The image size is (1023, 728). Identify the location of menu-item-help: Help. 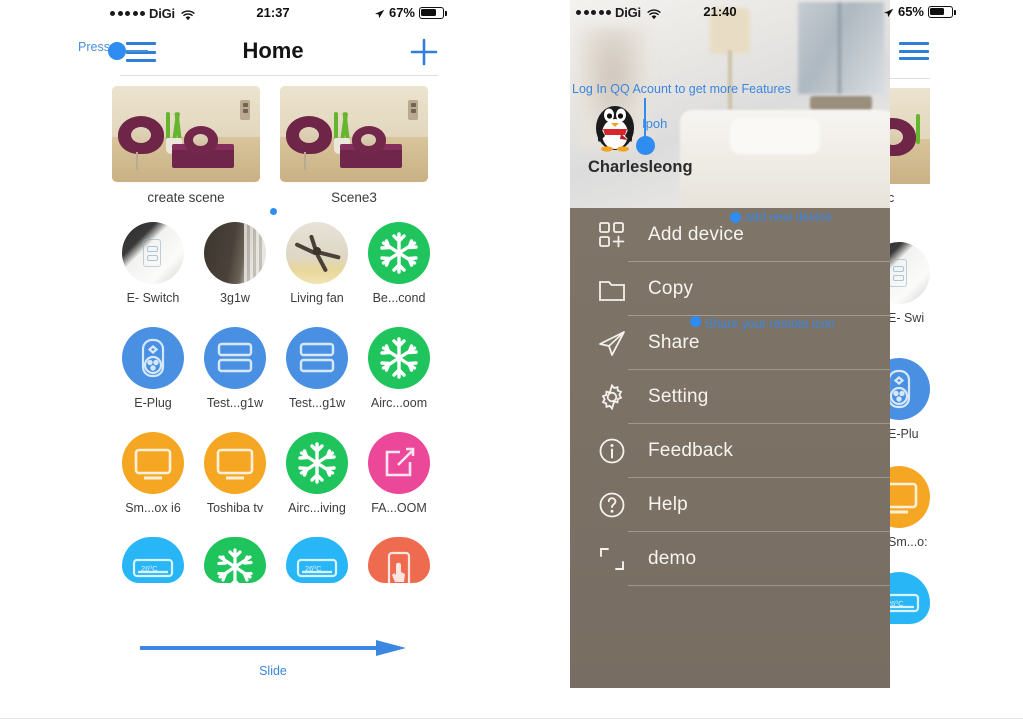
(730, 505).